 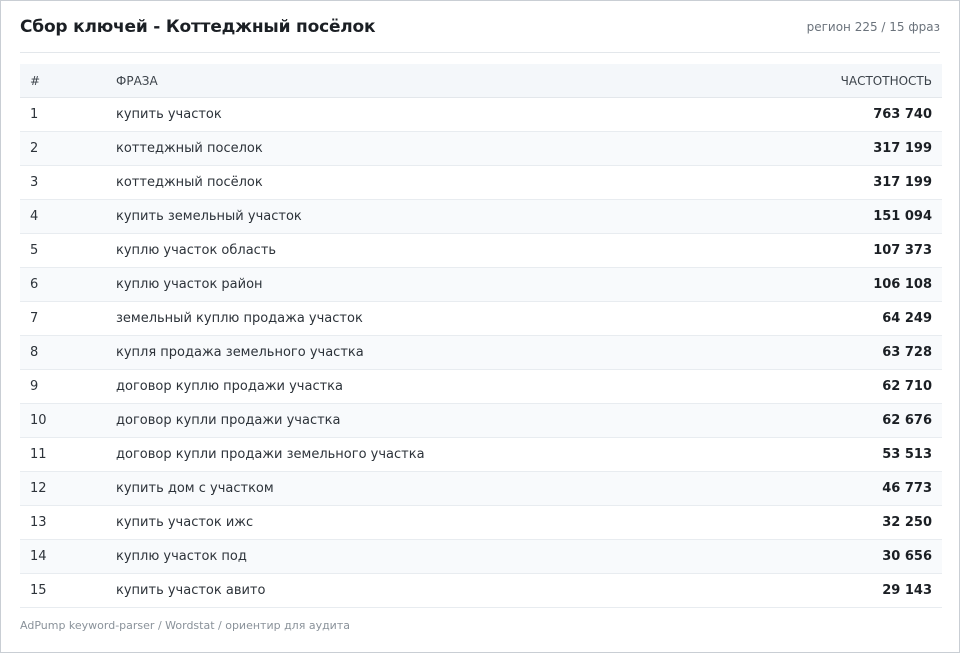 What do you see at coordinates (481, 421) in the screenshot?
I see `table-row: 10 договор купли продажи участка 62 676` at bounding box center [481, 421].